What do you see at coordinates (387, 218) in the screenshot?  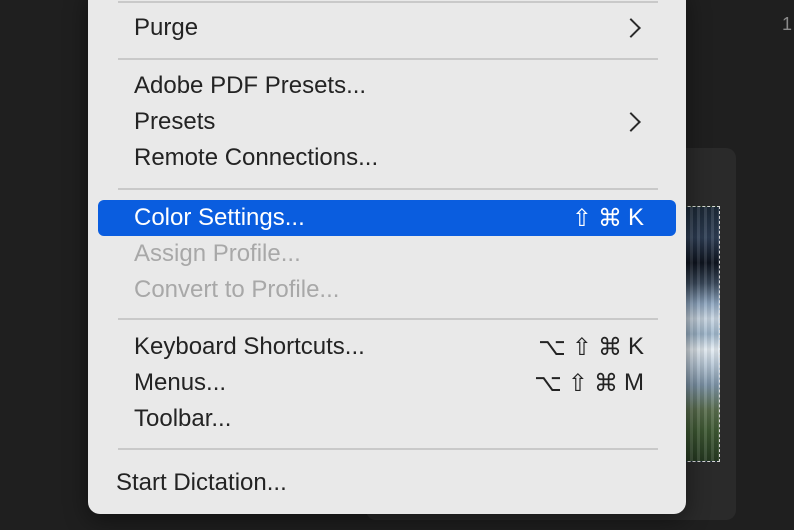 I see `menu-item-color-settings: Color Settings... ⇧ ⌘ K` at bounding box center [387, 218].